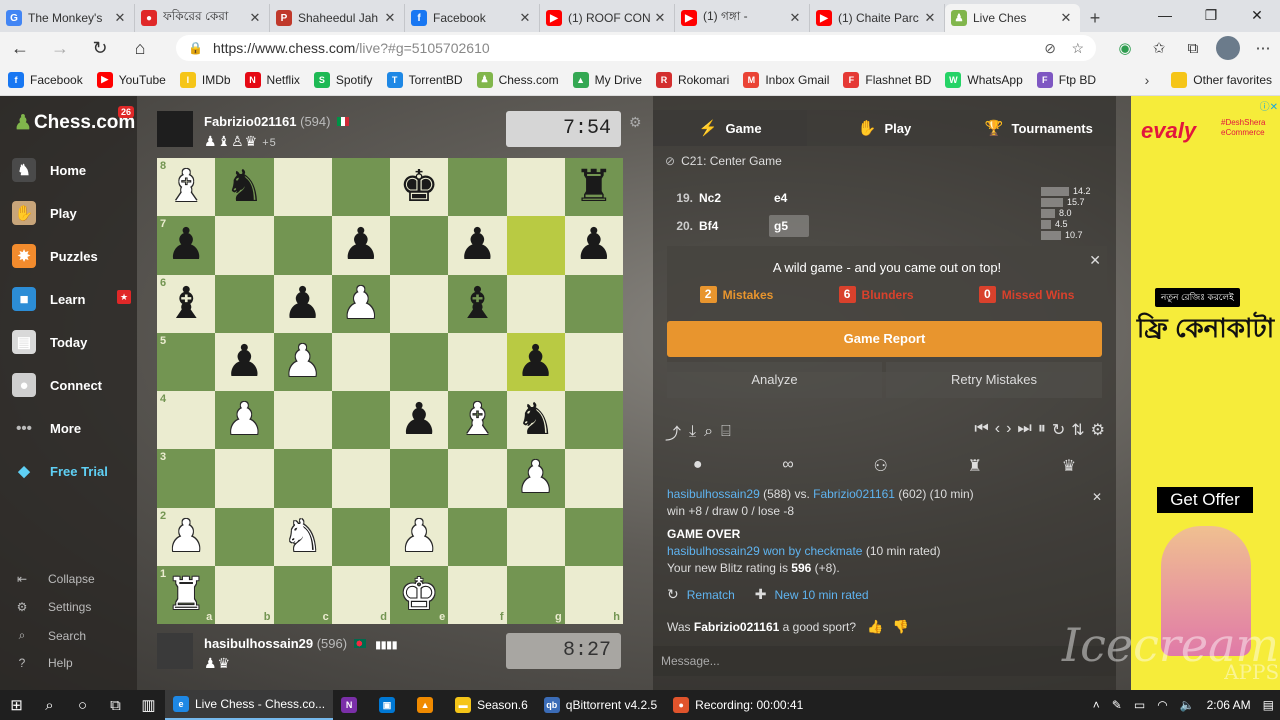 The width and height of the screenshot is (1280, 720). I want to click on square-f1: f, so click(477, 594).